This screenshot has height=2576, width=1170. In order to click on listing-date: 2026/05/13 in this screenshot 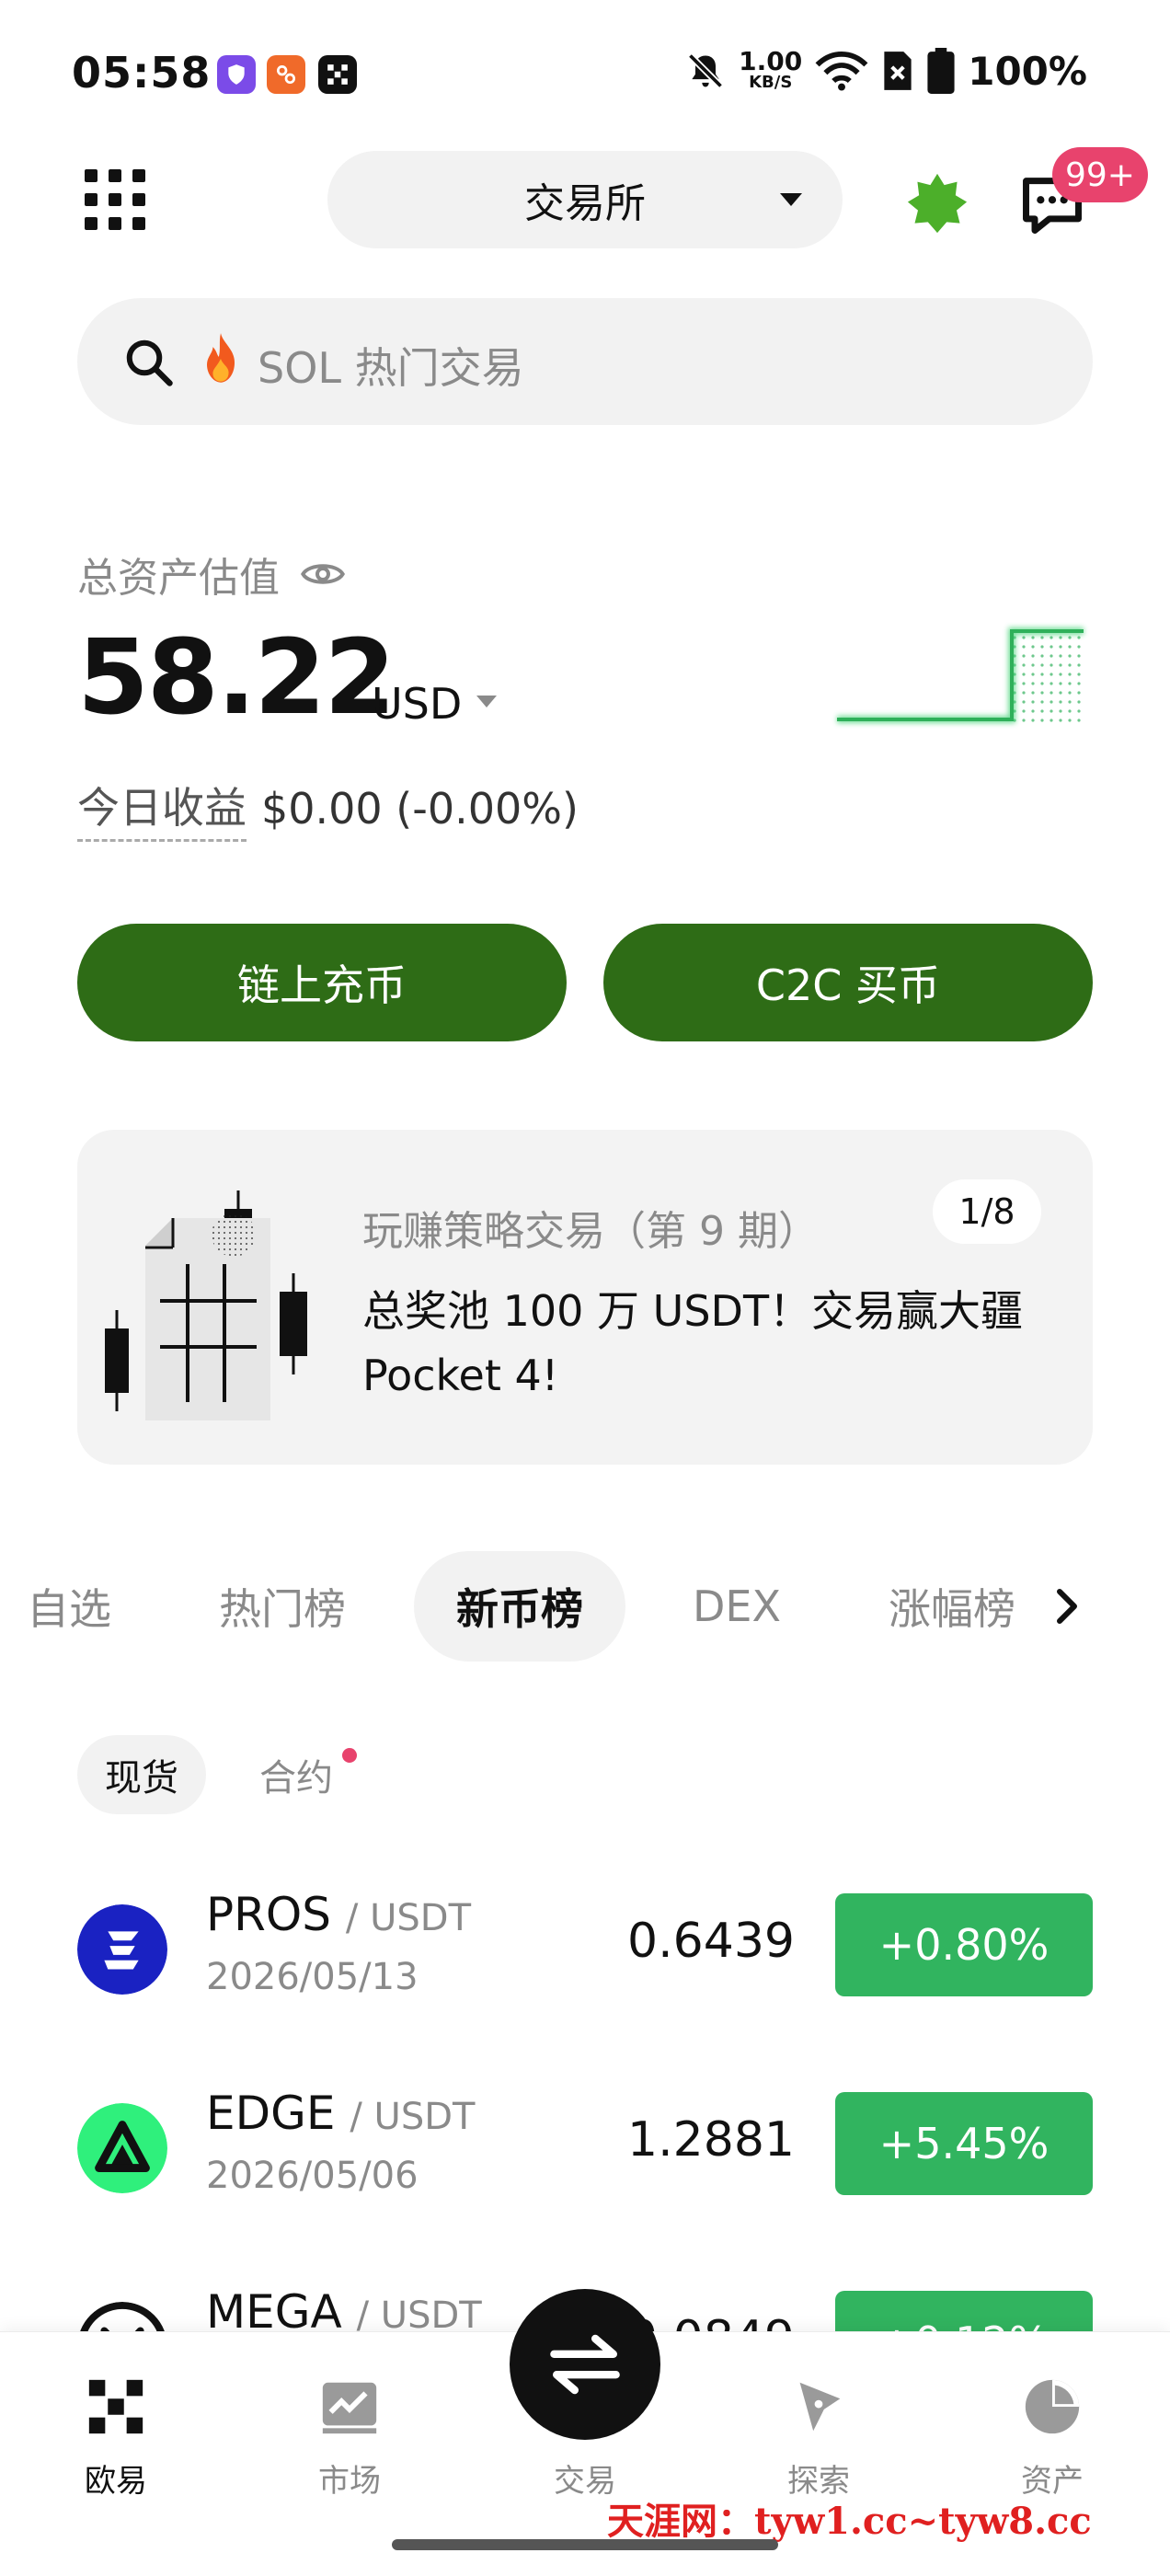, I will do `click(312, 1977)`.